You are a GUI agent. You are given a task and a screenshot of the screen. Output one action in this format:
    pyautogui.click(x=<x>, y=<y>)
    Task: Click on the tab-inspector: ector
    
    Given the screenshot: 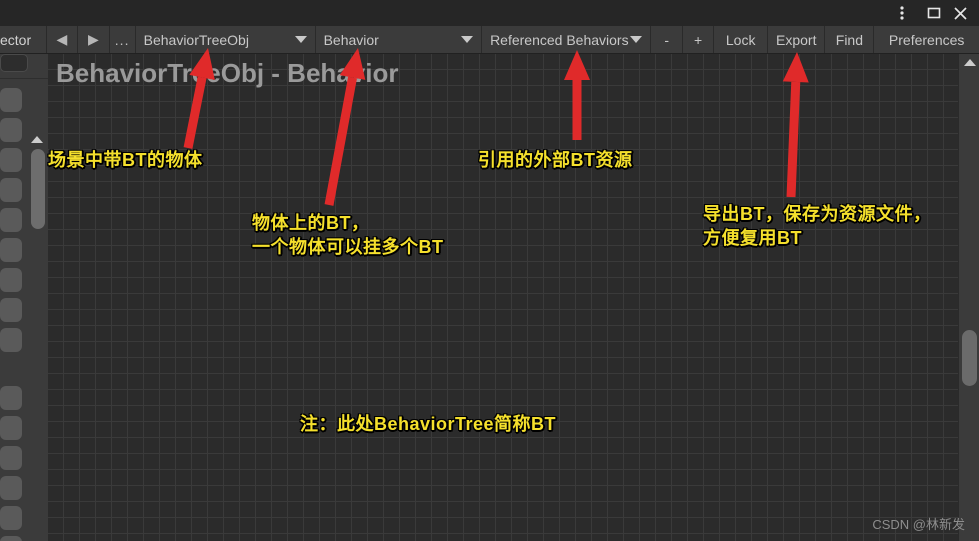 What is the action you would take?
    pyautogui.click(x=23, y=39)
    